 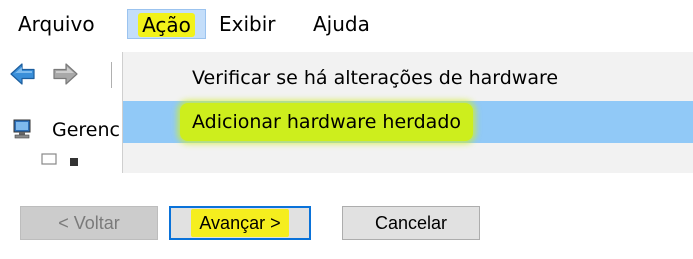 I want to click on menu-arquivo: Arquivo, so click(x=56, y=24).